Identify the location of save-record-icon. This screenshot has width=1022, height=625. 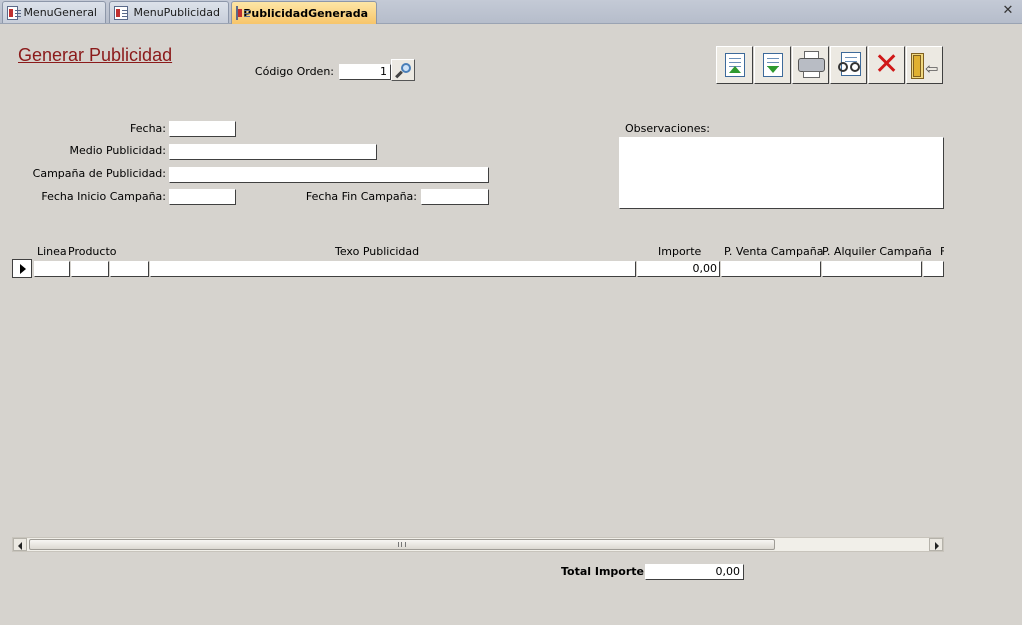
(773, 65).